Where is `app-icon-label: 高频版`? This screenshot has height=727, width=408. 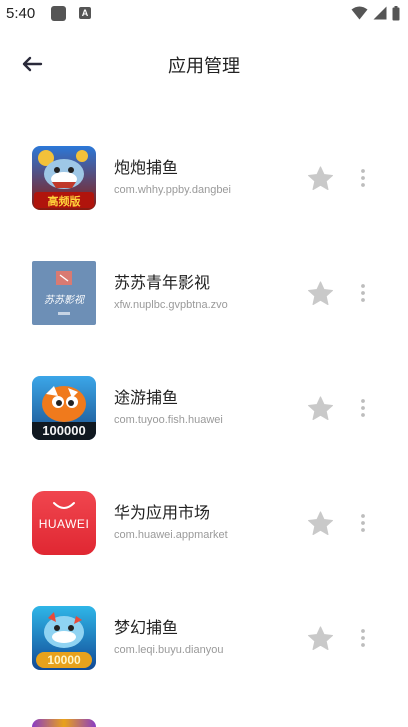
app-icon-label: 高频版 is located at coordinates (64, 201).